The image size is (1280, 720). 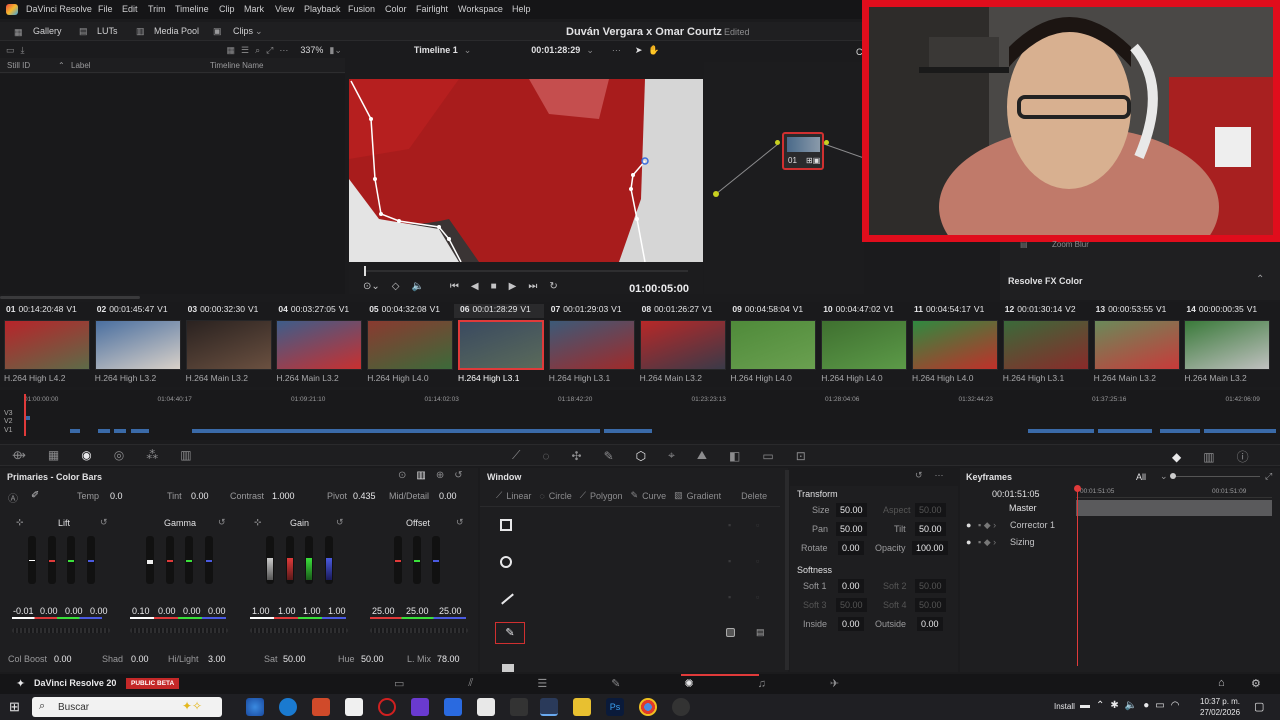 What do you see at coordinates (653, 50) in the screenshot?
I see `hand-icon: ✋` at bounding box center [653, 50].